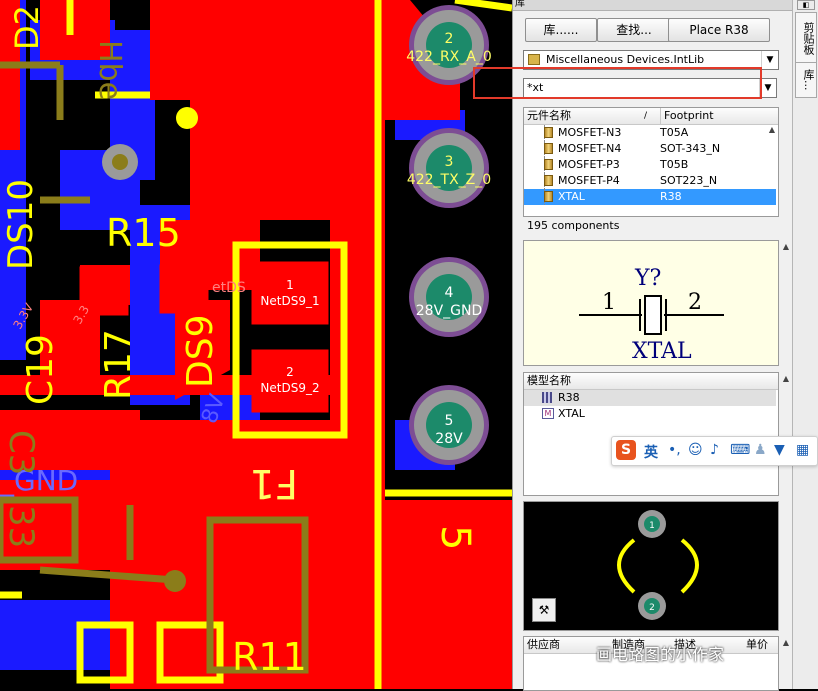  What do you see at coordinates (650, 398) in the screenshot?
I see `model-row-r38: R38` at bounding box center [650, 398].